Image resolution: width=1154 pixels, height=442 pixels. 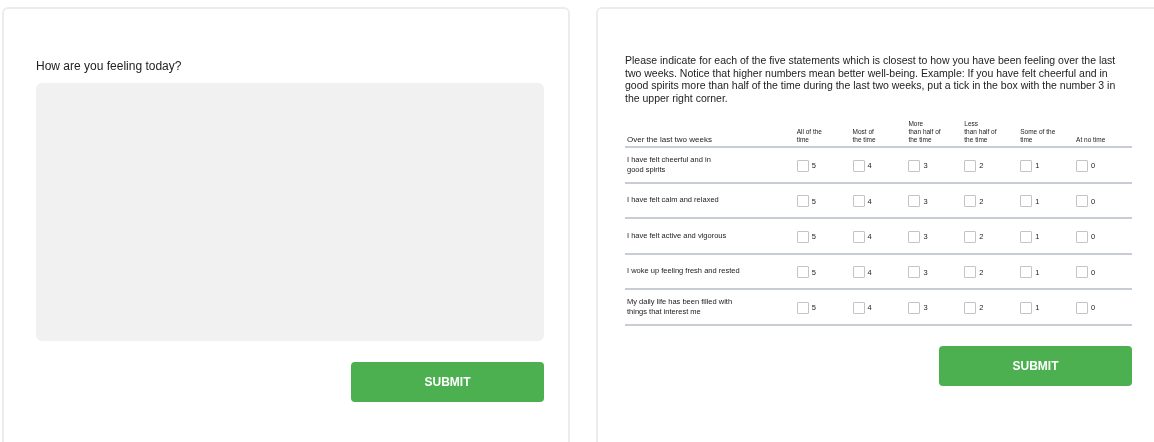 What do you see at coordinates (871, 79) in the screenshot?
I see `instructions-text: Please indicate for each of the five statements which is closest to how you have been feeling over the last two weeks. Notice that higher numbers mean better well-being. Example: If you have felt cheerful and in good spirits more than half of the time during the last two weeks, put a tick in the box with the number 3 in the upper right corner.` at bounding box center [871, 79].